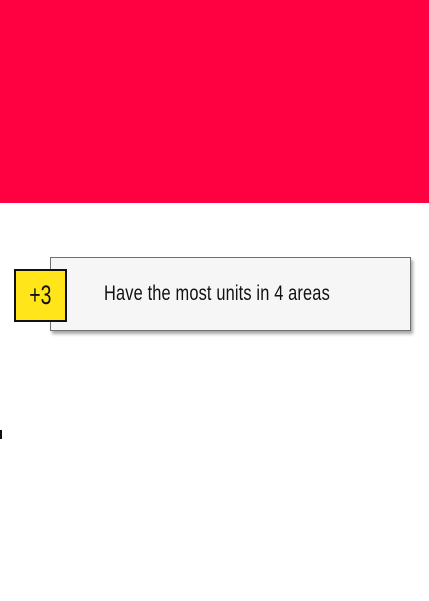 Image resolution: width=429 pixels, height=601 pixels. I want to click on points-value: +3, so click(40, 295).